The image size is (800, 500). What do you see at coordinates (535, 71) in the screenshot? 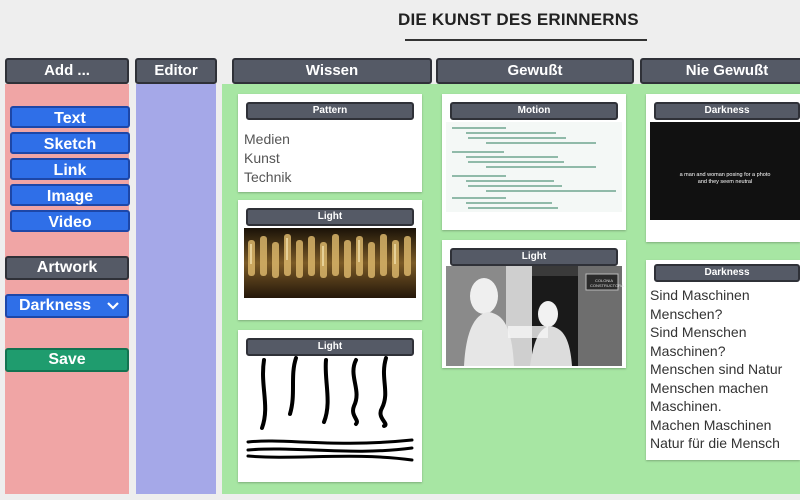
I see `header-gewusst: Gewußt` at bounding box center [535, 71].